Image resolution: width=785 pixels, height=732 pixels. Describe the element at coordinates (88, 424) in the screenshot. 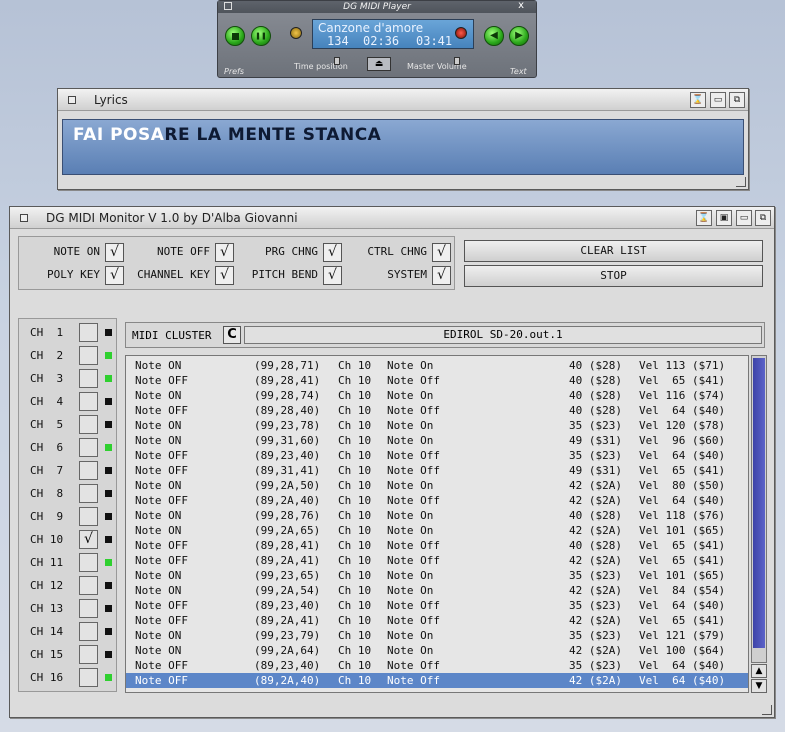

I see `channel-5-checkbox` at that location.